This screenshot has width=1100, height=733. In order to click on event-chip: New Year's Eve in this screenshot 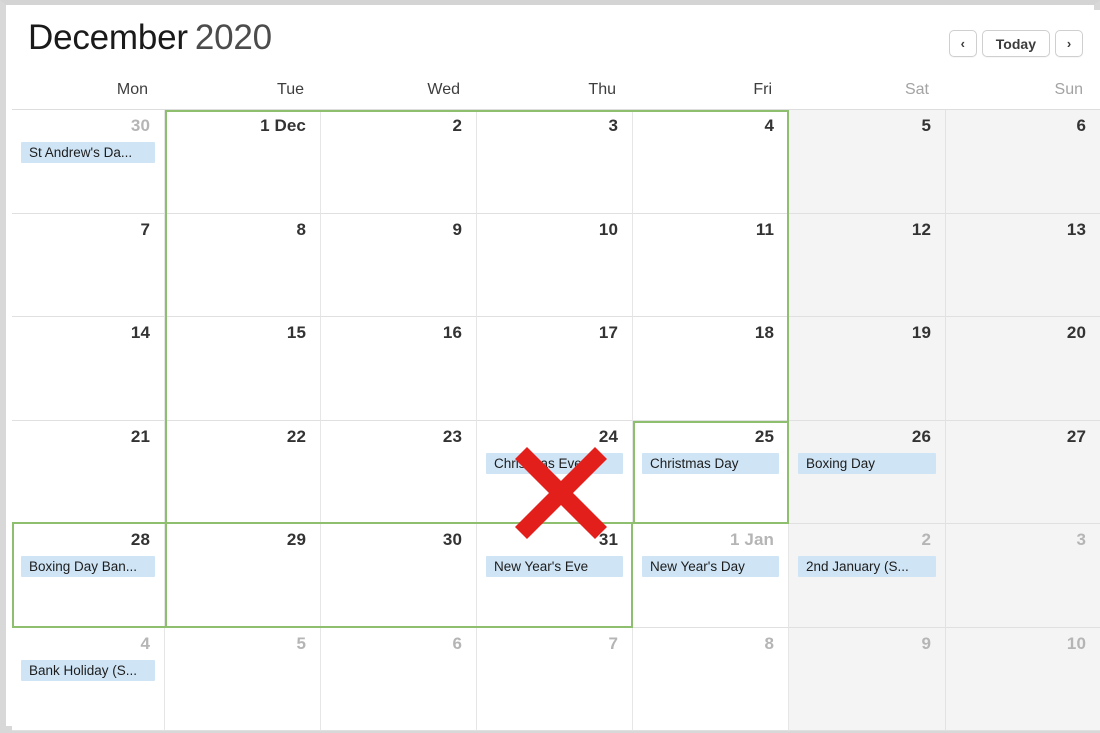, I will do `click(554, 566)`.